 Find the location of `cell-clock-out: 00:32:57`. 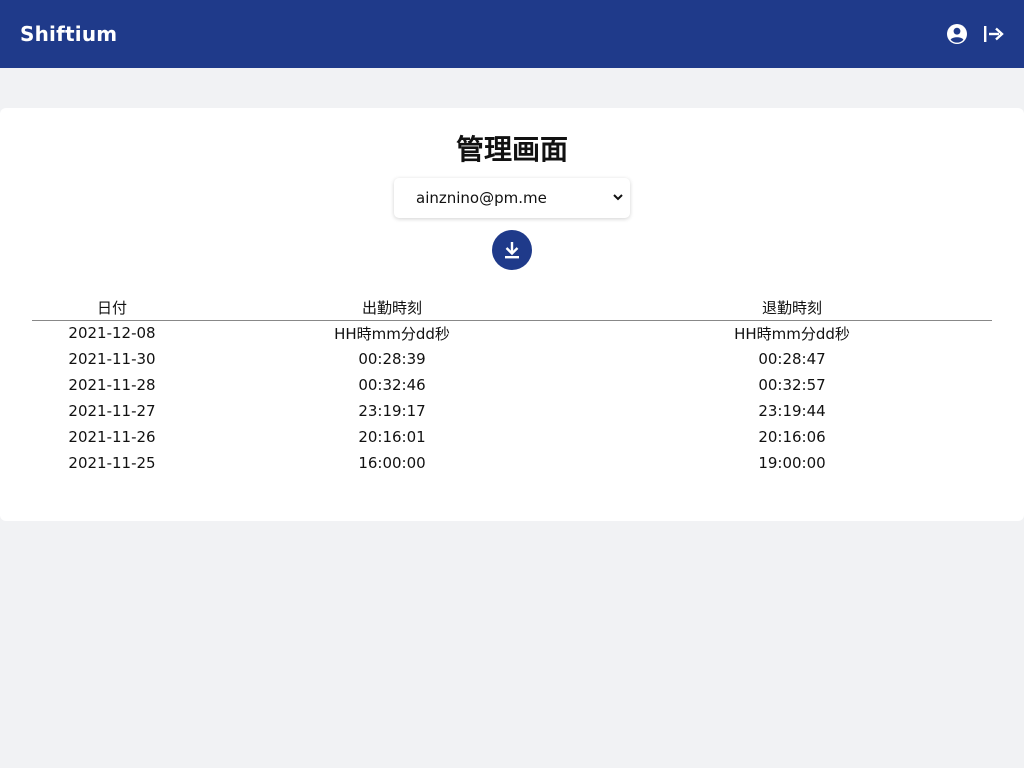

cell-clock-out: 00:32:57 is located at coordinates (792, 385).